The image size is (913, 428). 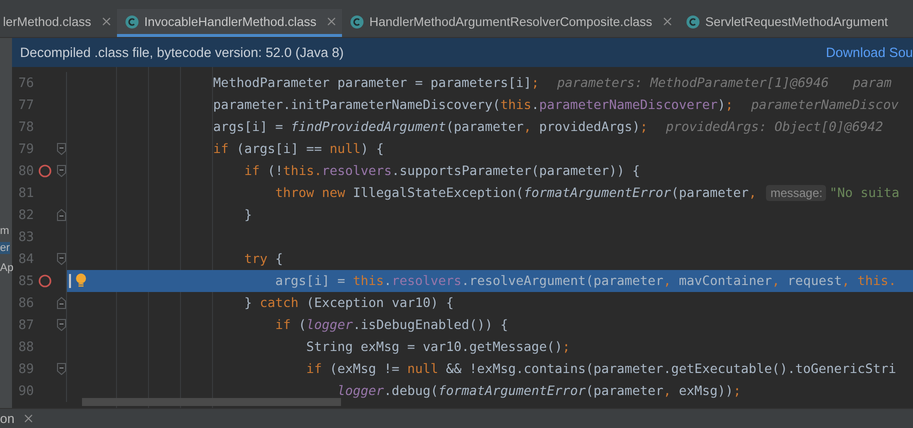 What do you see at coordinates (25, 237) in the screenshot?
I see `line-number: 83` at bounding box center [25, 237].